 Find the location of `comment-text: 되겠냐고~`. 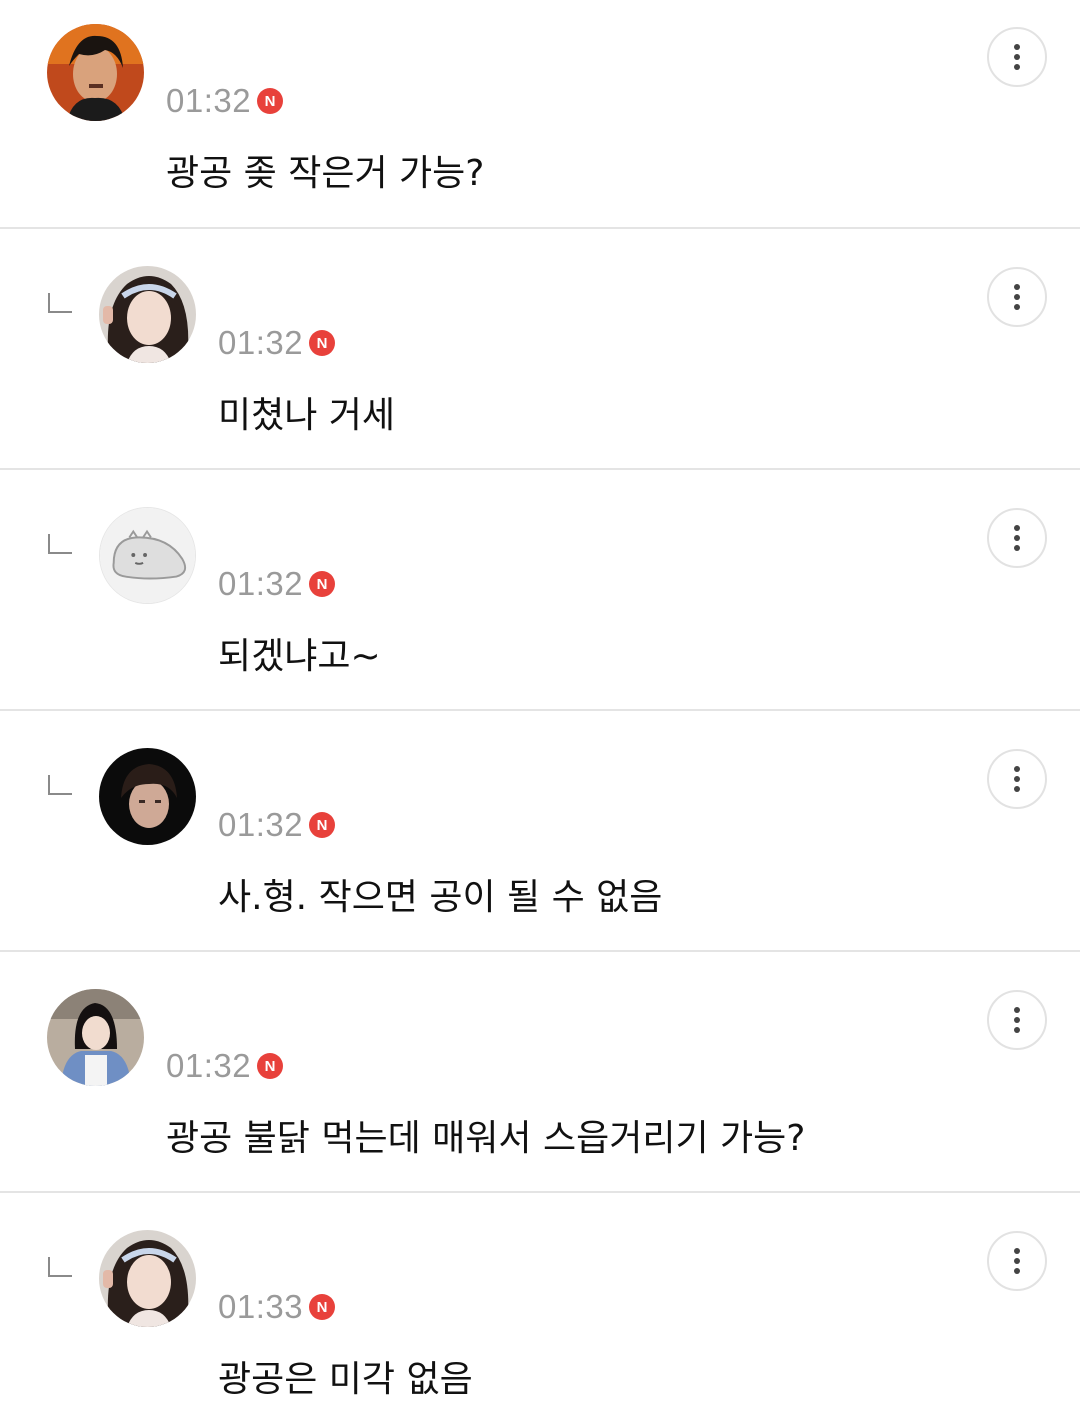

comment-text: 되겠냐고~ is located at coordinates (299, 656).